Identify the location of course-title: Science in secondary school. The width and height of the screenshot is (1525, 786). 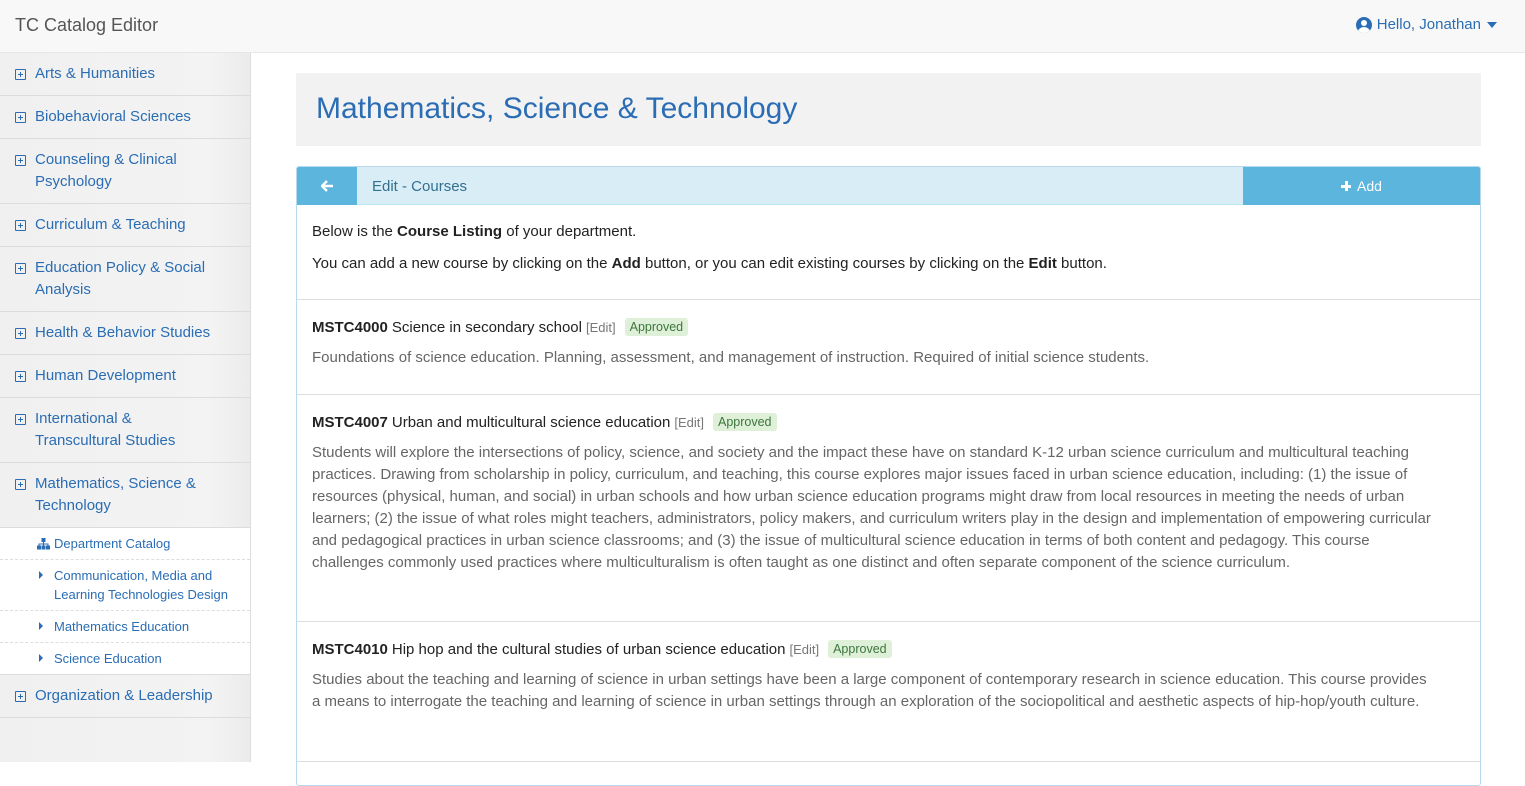
(486, 327).